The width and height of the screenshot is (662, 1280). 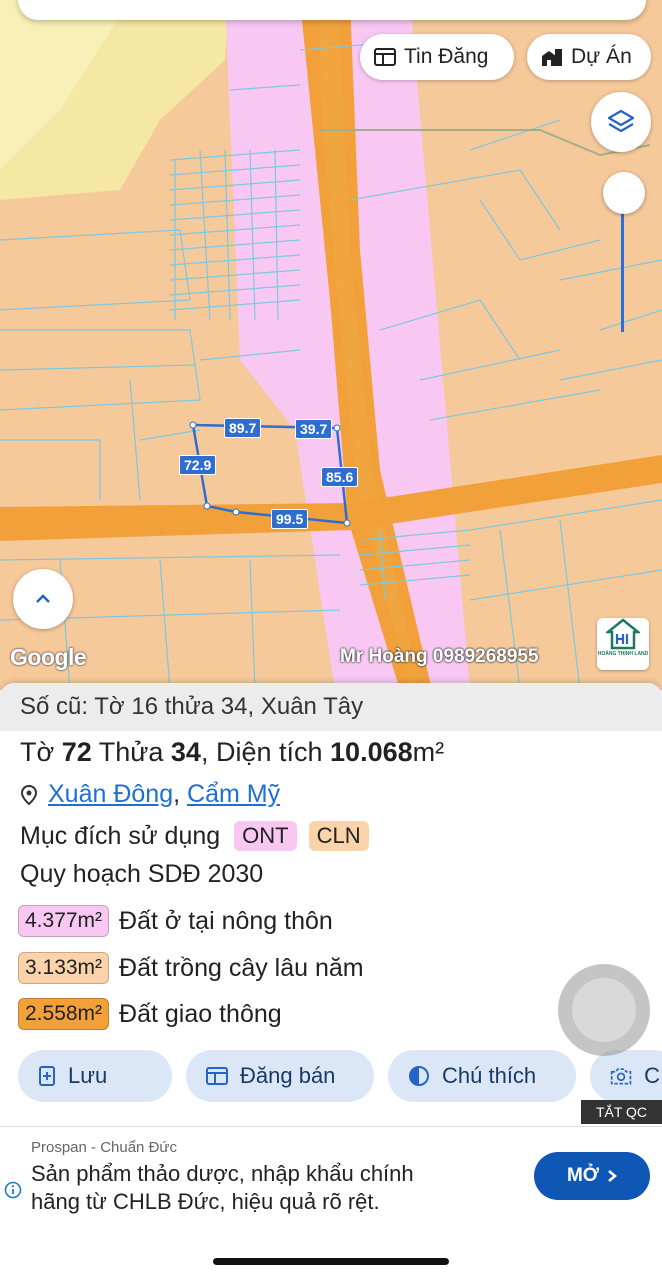 I want to click on layers-icon, so click(x=621, y=121).